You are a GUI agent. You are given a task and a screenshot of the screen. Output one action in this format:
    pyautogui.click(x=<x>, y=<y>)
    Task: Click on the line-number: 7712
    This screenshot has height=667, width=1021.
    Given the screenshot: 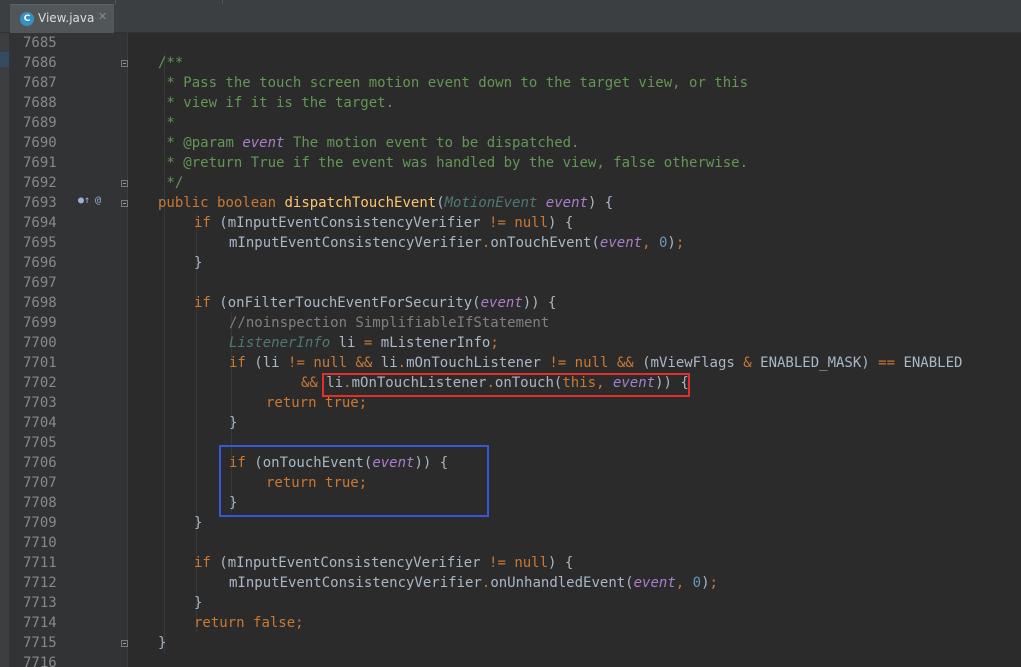 What is the action you would take?
    pyautogui.click(x=40, y=583)
    